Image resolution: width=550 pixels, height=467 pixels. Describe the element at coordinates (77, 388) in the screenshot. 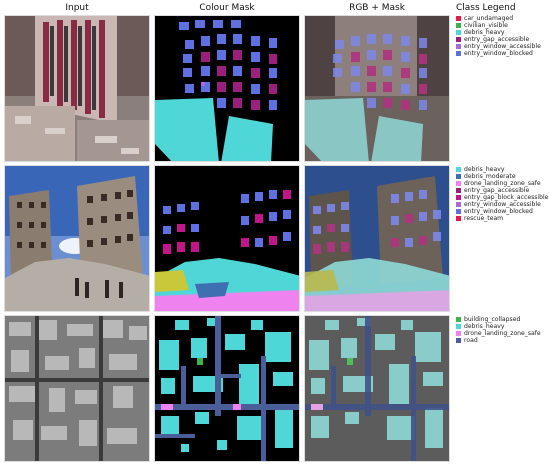

I see `input-image-row3` at that location.